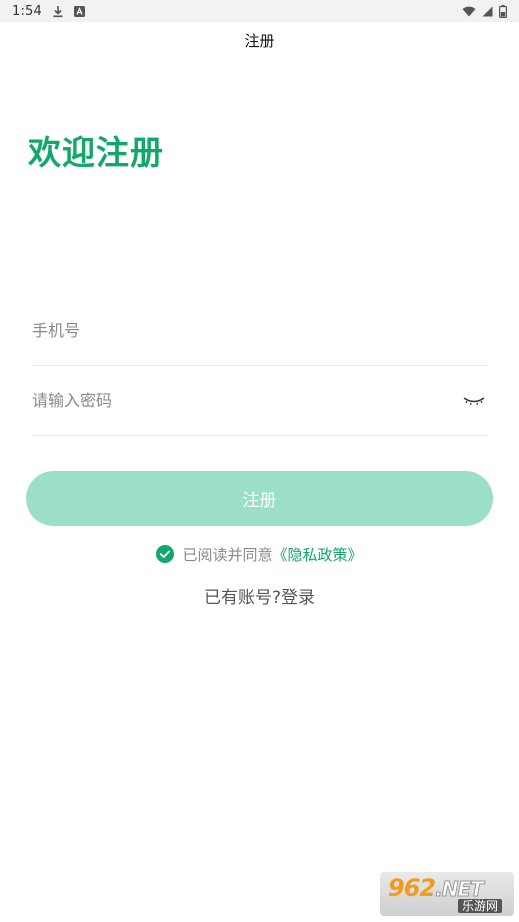  Describe the element at coordinates (48, 11) in the screenshot. I see `status-left: 1:54` at that location.